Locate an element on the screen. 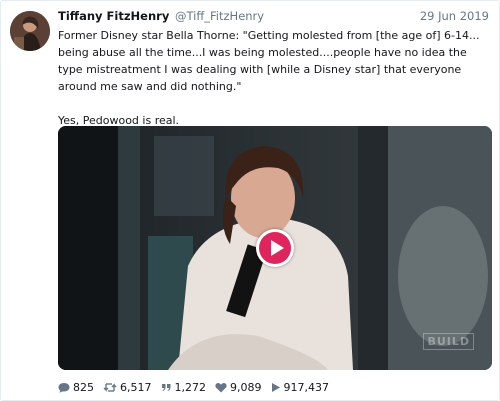 The width and height of the screenshot is (500, 401). view-count: 917,437 is located at coordinates (306, 387).